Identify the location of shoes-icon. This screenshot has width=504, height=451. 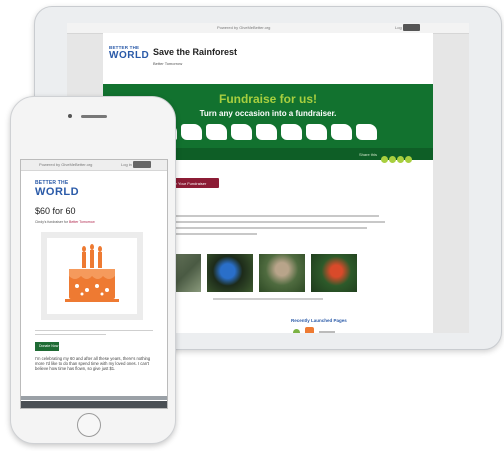
(216, 132).